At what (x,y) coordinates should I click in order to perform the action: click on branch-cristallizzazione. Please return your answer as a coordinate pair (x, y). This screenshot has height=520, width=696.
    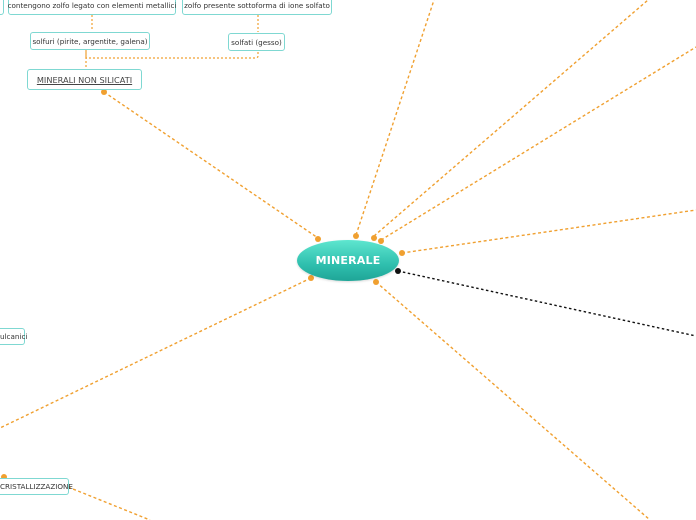
    Looking at the image, I should click on (109, 503).